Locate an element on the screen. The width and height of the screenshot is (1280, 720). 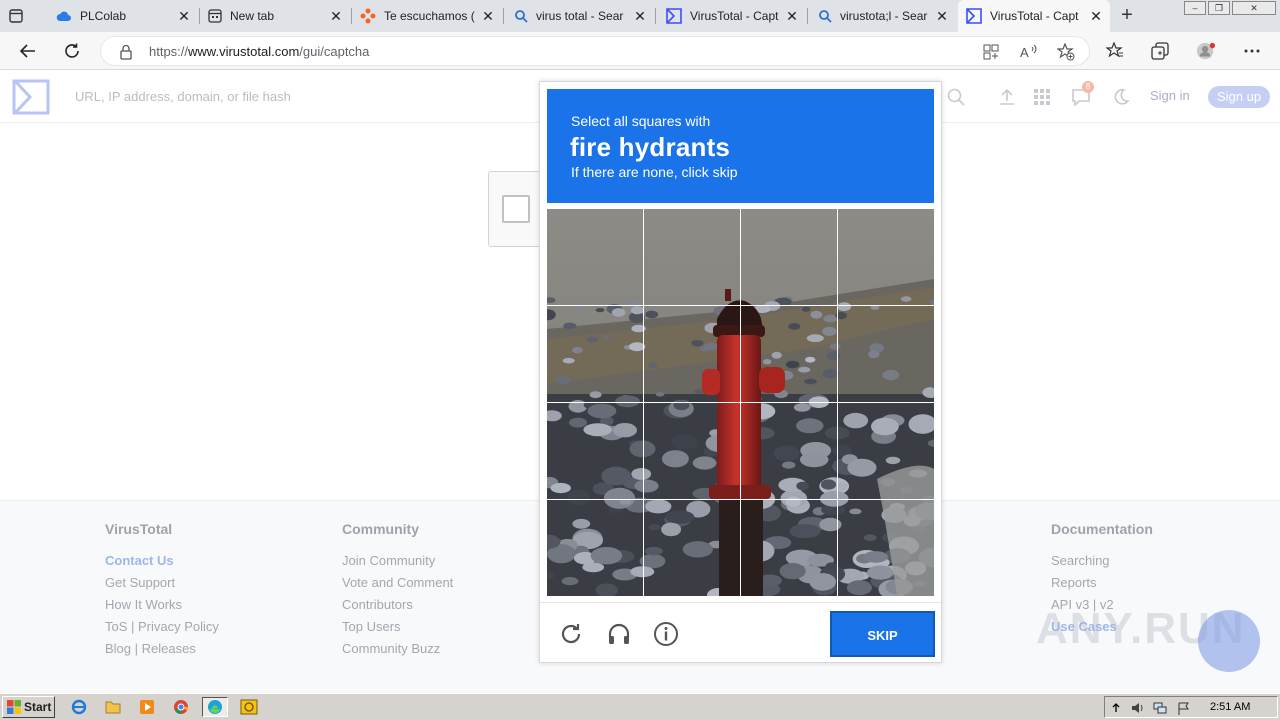
footer-heading: Documentation is located at coordinates (1102, 529).